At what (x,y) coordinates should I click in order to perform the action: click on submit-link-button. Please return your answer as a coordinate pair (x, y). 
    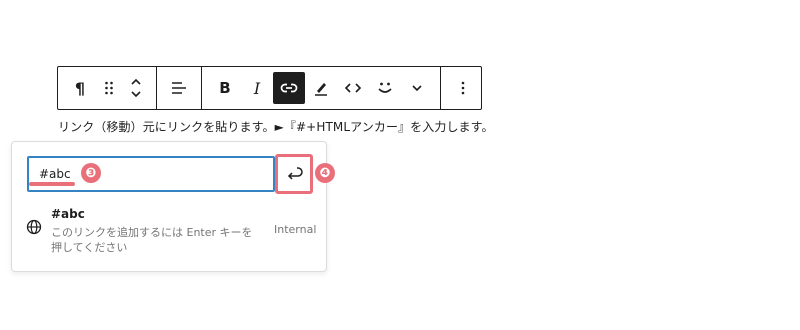
    Looking at the image, I should click on (294, 174).